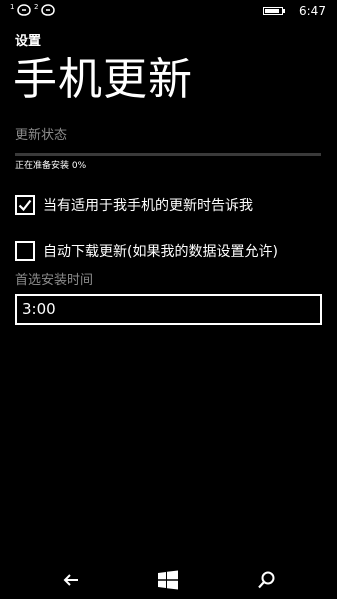 This screenshot has height=599, width=337. Describe the element at coordinates (71, 580) in the screenshot. I see `back-arrow-icon` at that location.